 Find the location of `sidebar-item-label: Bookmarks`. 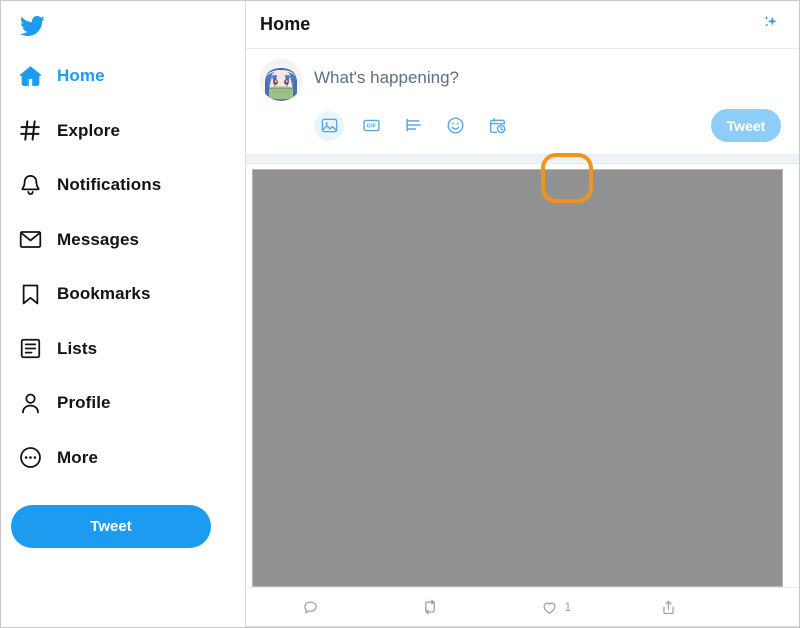

sidebar-item-label: Bookmarks is located at coordinates (104, 294).